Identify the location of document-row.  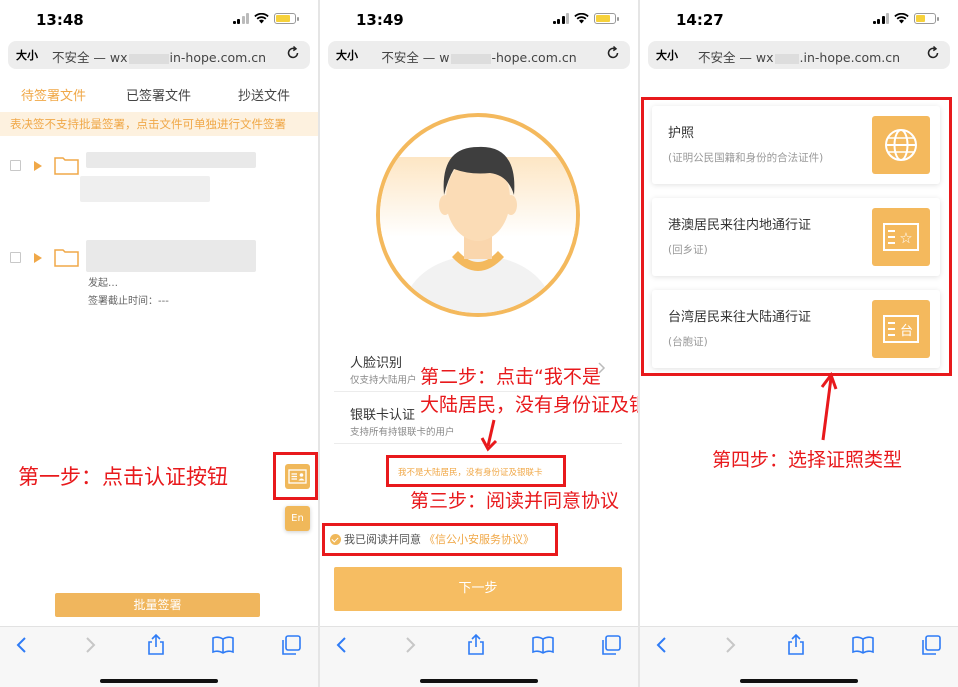
(160, 177).